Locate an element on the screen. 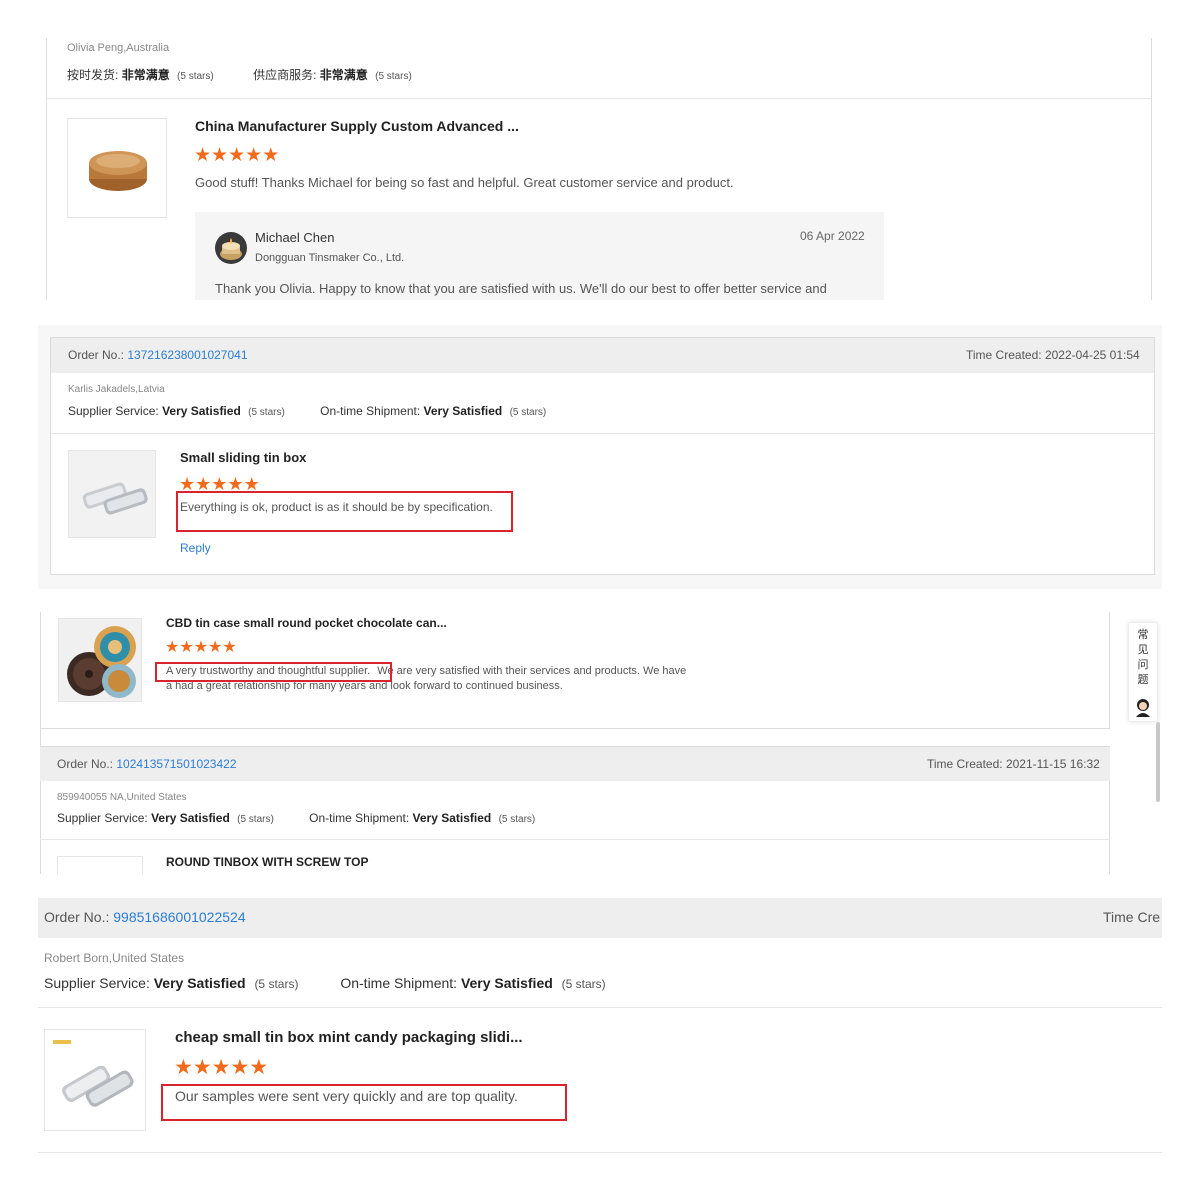  time-created: Time Cre is located at coordinates (1132, 917).